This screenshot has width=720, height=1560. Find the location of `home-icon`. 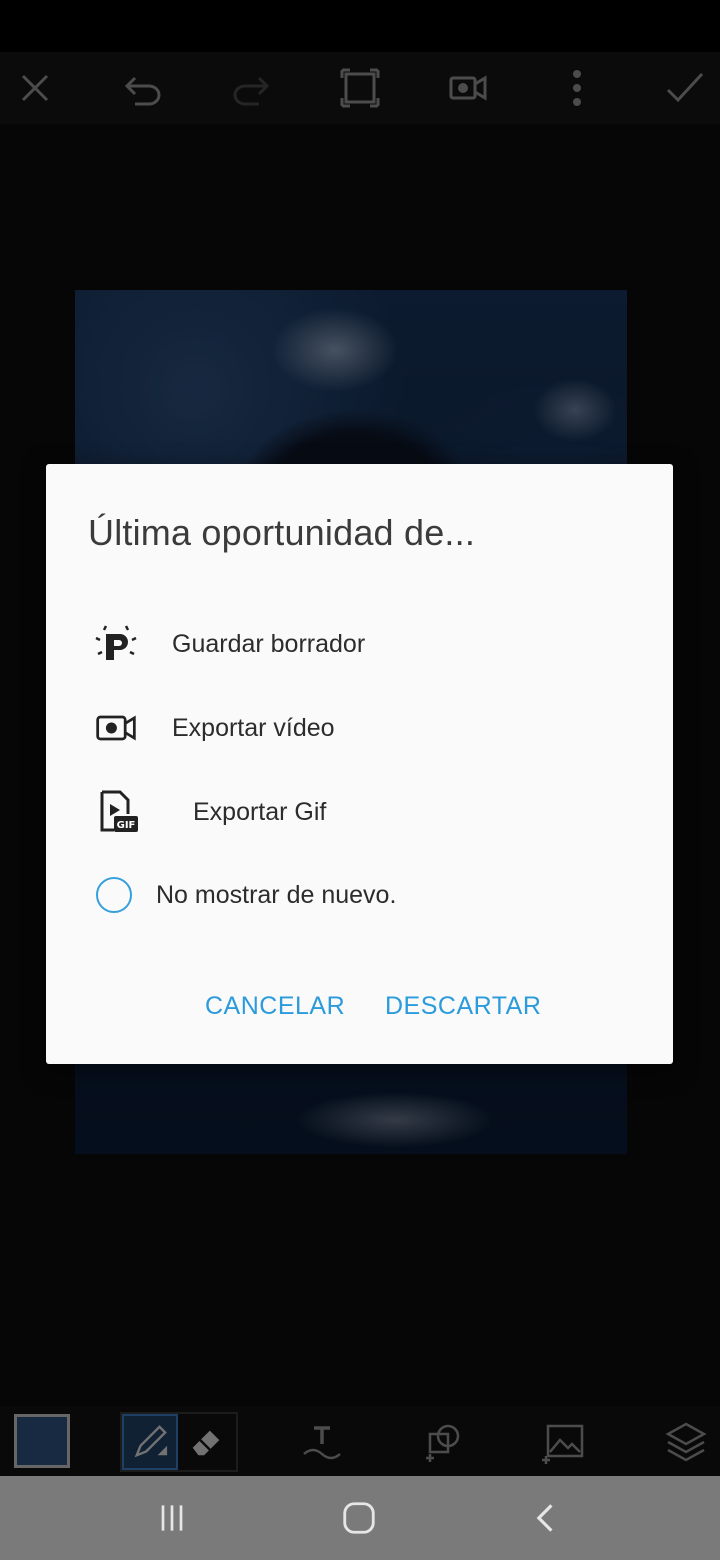

home-icon is located at coordinates (359, 1518).